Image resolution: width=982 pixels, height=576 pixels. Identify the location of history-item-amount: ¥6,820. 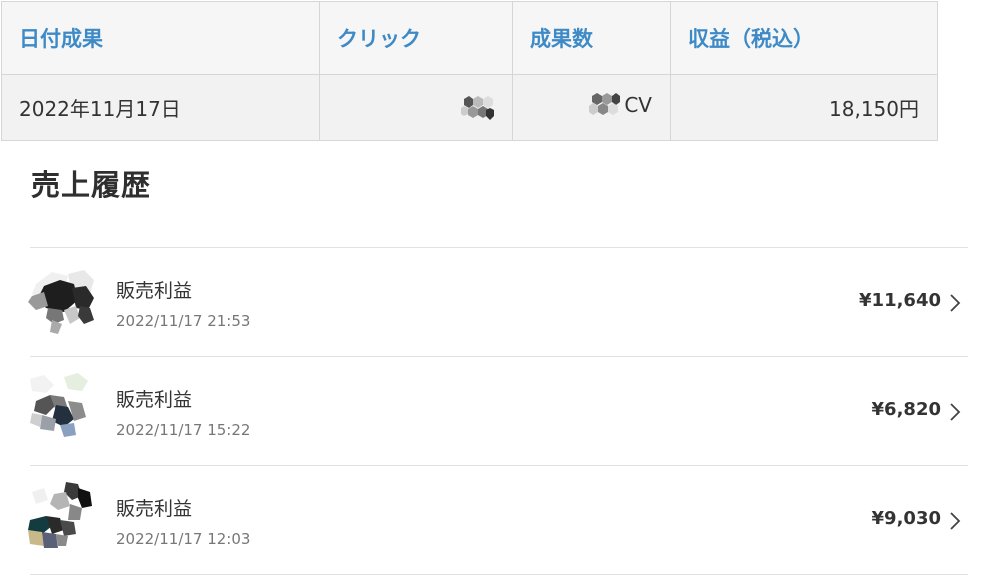
(906, 409).